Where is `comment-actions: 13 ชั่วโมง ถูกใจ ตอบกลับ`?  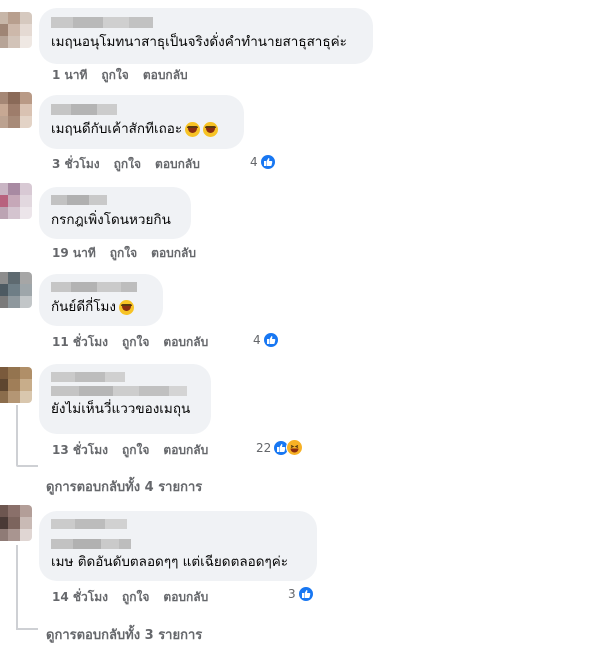 comment-actions: 13 ชั่วโมง ถูกใจ ตอบกลับ is located at coordinates (137, 450).